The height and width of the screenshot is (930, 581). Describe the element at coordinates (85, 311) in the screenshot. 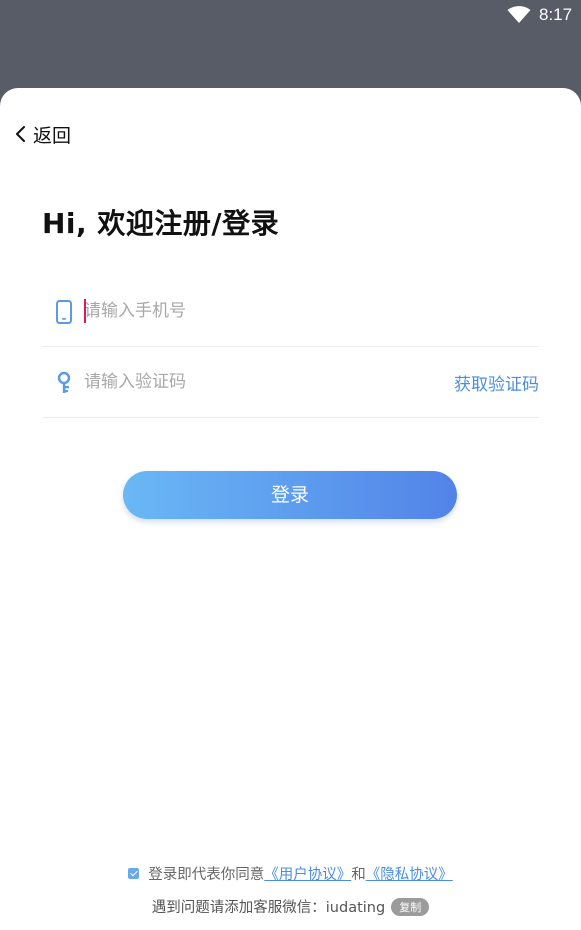

I see `text-caret` at that location.